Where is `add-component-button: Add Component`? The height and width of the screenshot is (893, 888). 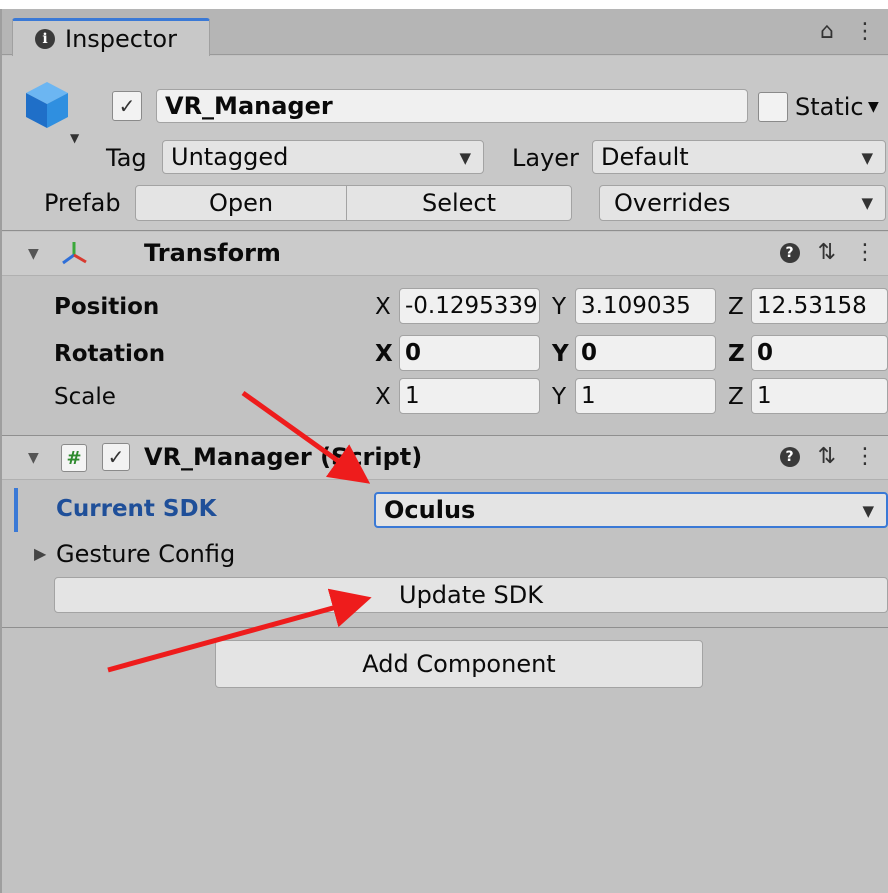
add-component-button: Add Component is located at coordinates (459, 664).